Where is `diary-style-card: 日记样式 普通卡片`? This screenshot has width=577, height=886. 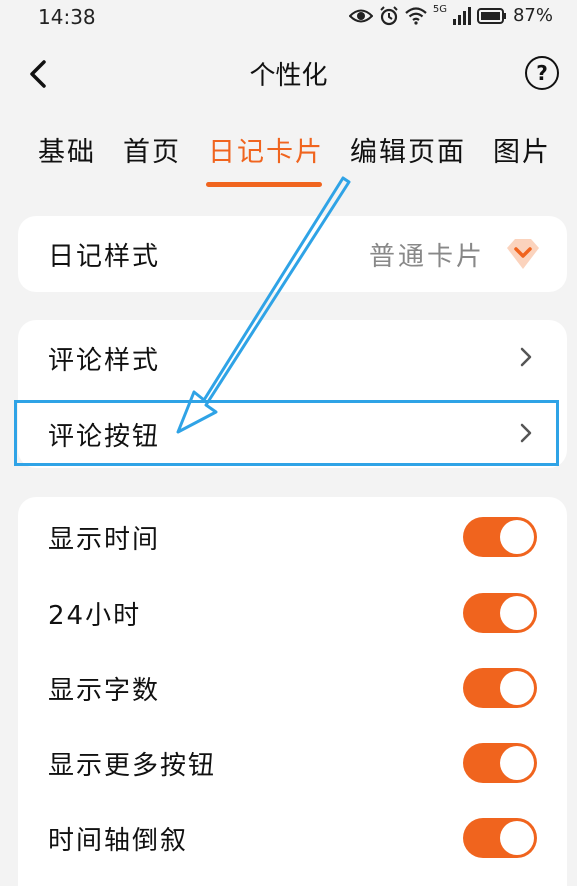
diary-style-card: 日记样式 普通卡片 is located at coordinates (292, 254).